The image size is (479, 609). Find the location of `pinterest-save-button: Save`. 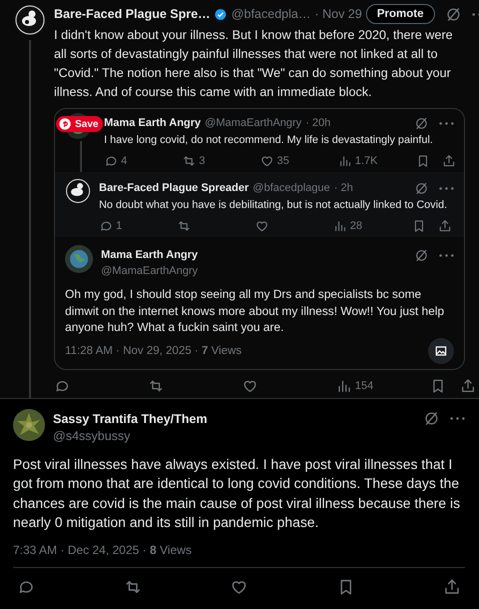

pinterest-save-button: Save is located at coordinates (80, 124).